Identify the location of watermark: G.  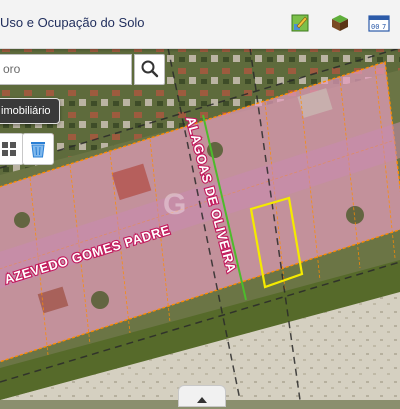
(174, 204).